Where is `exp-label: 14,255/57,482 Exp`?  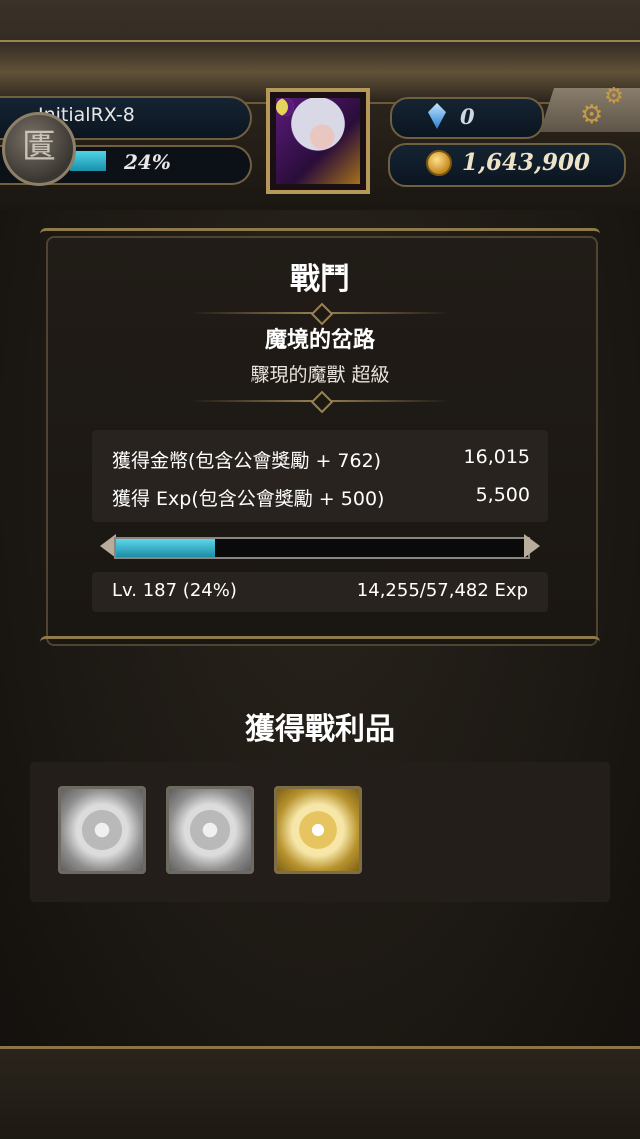 exp-label: 14,255/57,482 Exp is located at coordinates (442, 590).